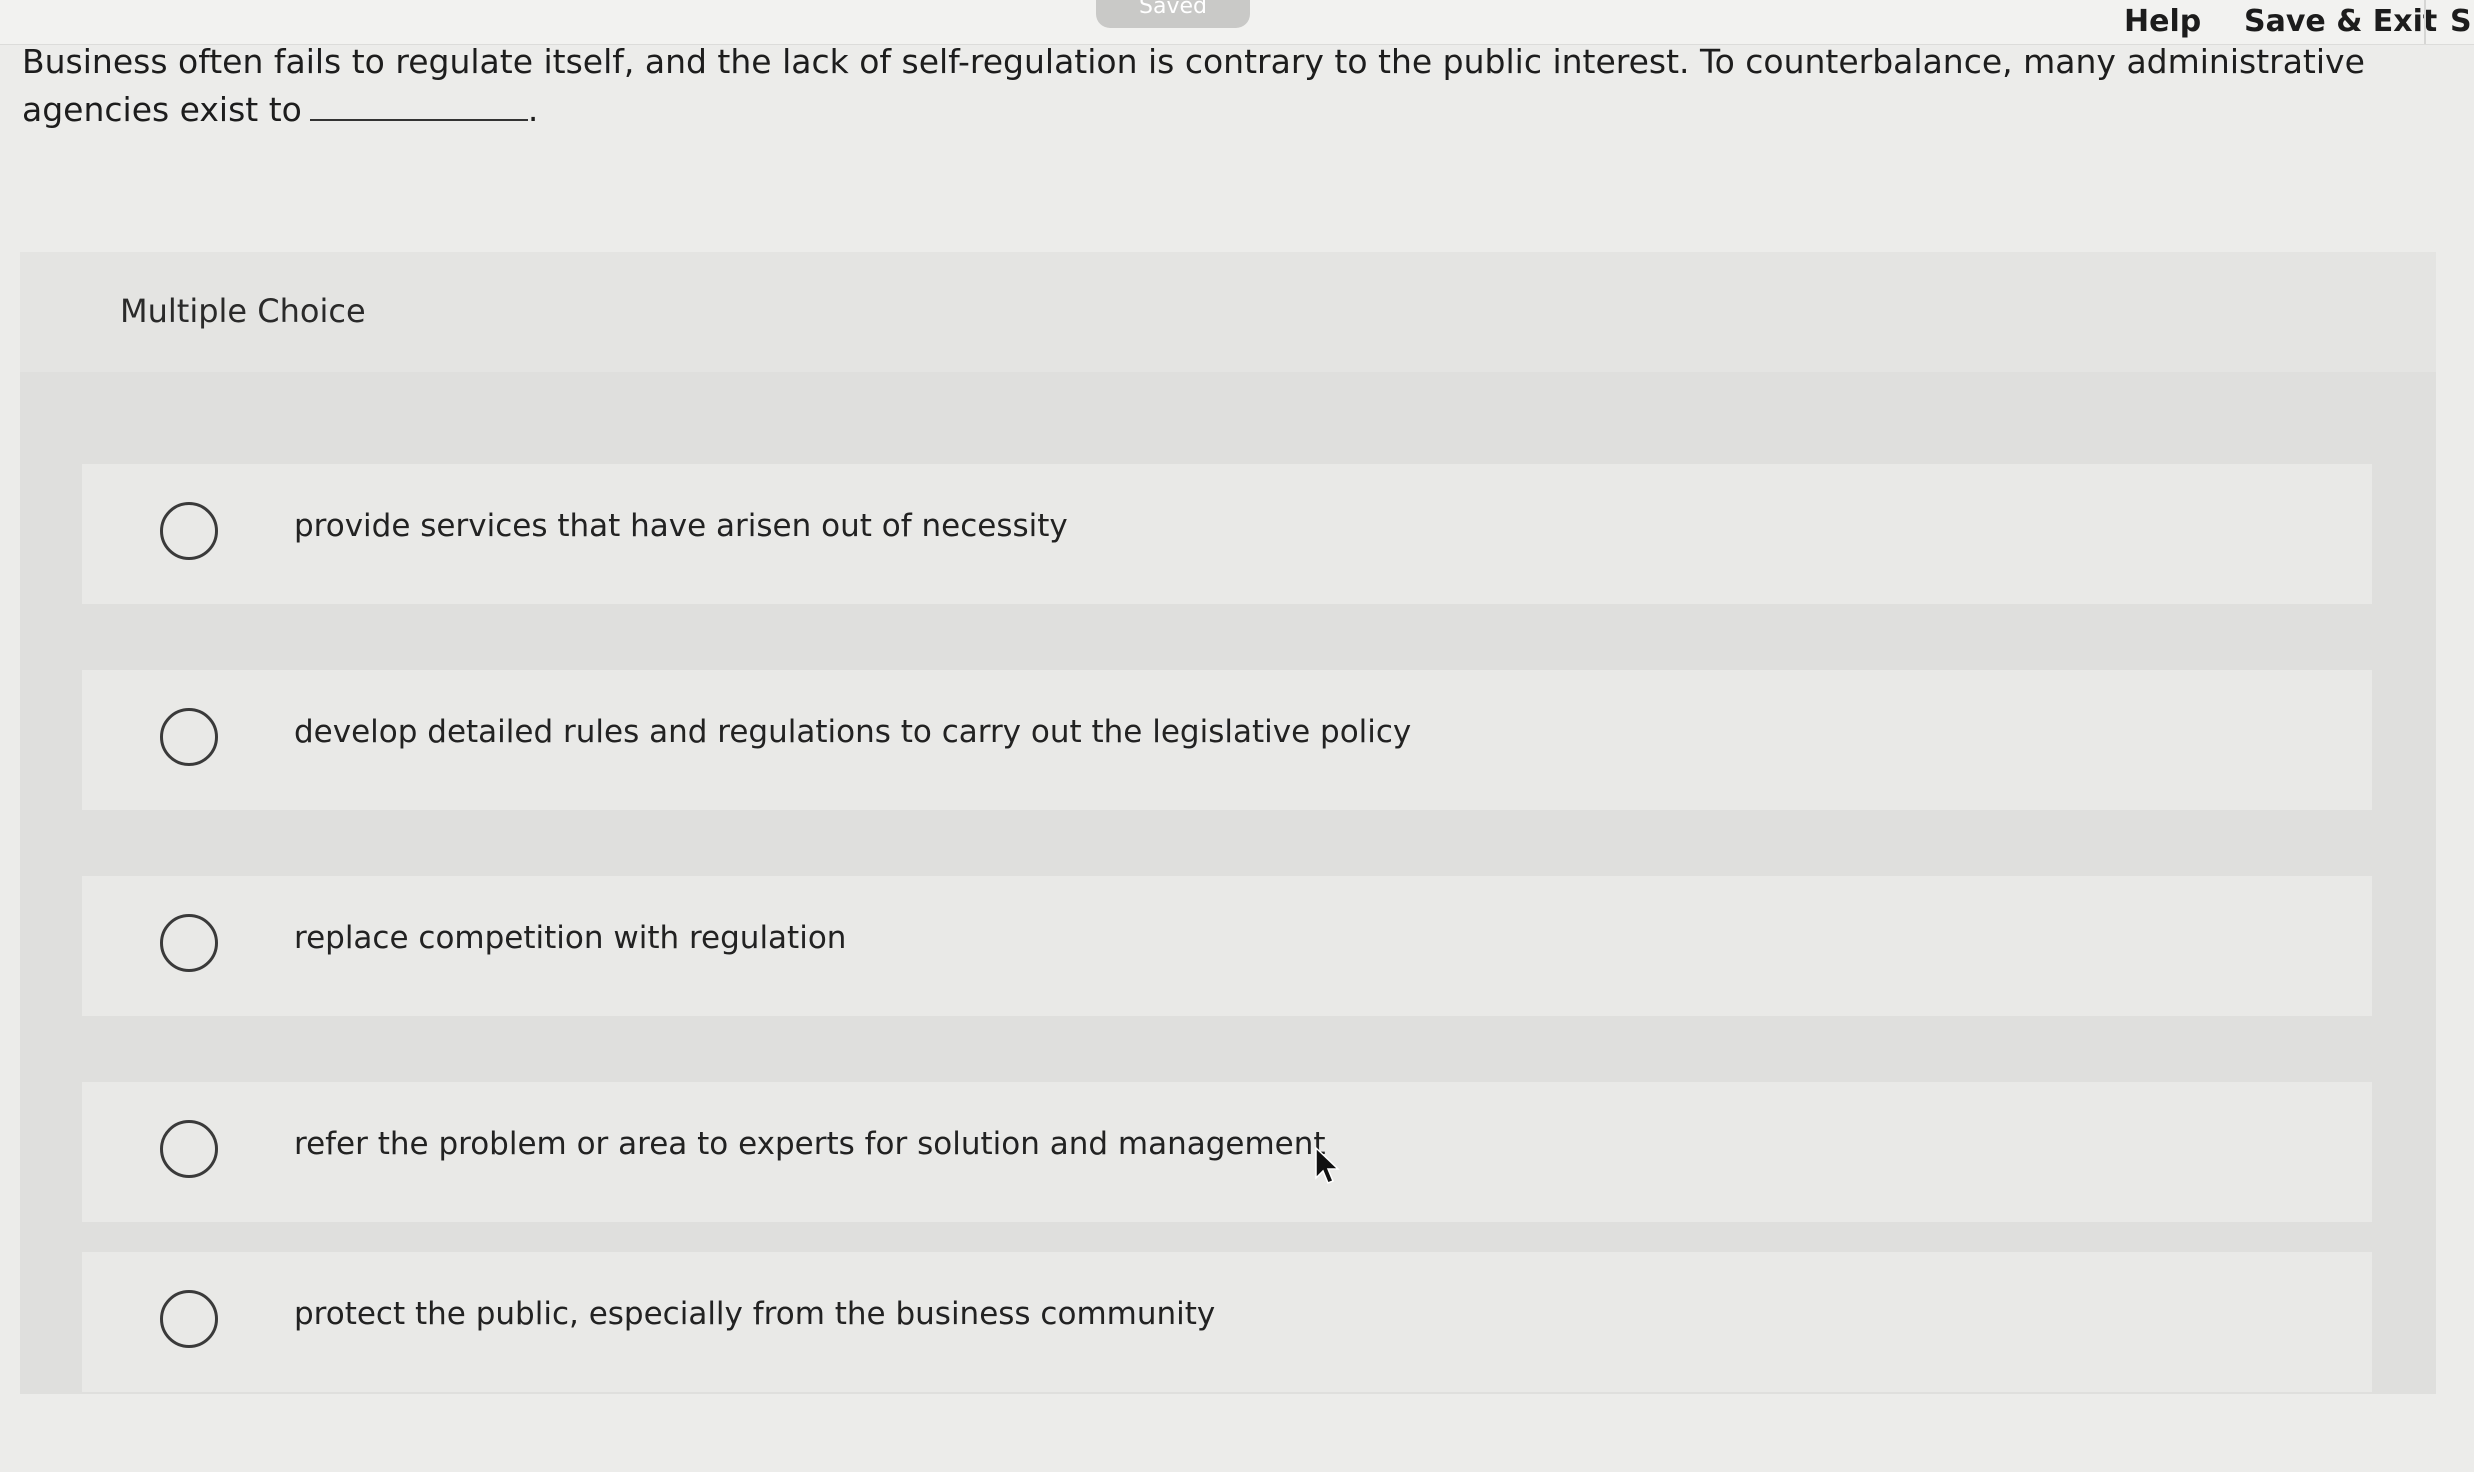 The image size is (2474, 1472). What do you see at coordinates (1327, 1165) in the screenshot?
I see `mouse-pointer-icon` at bounding box center [1327, 1165].